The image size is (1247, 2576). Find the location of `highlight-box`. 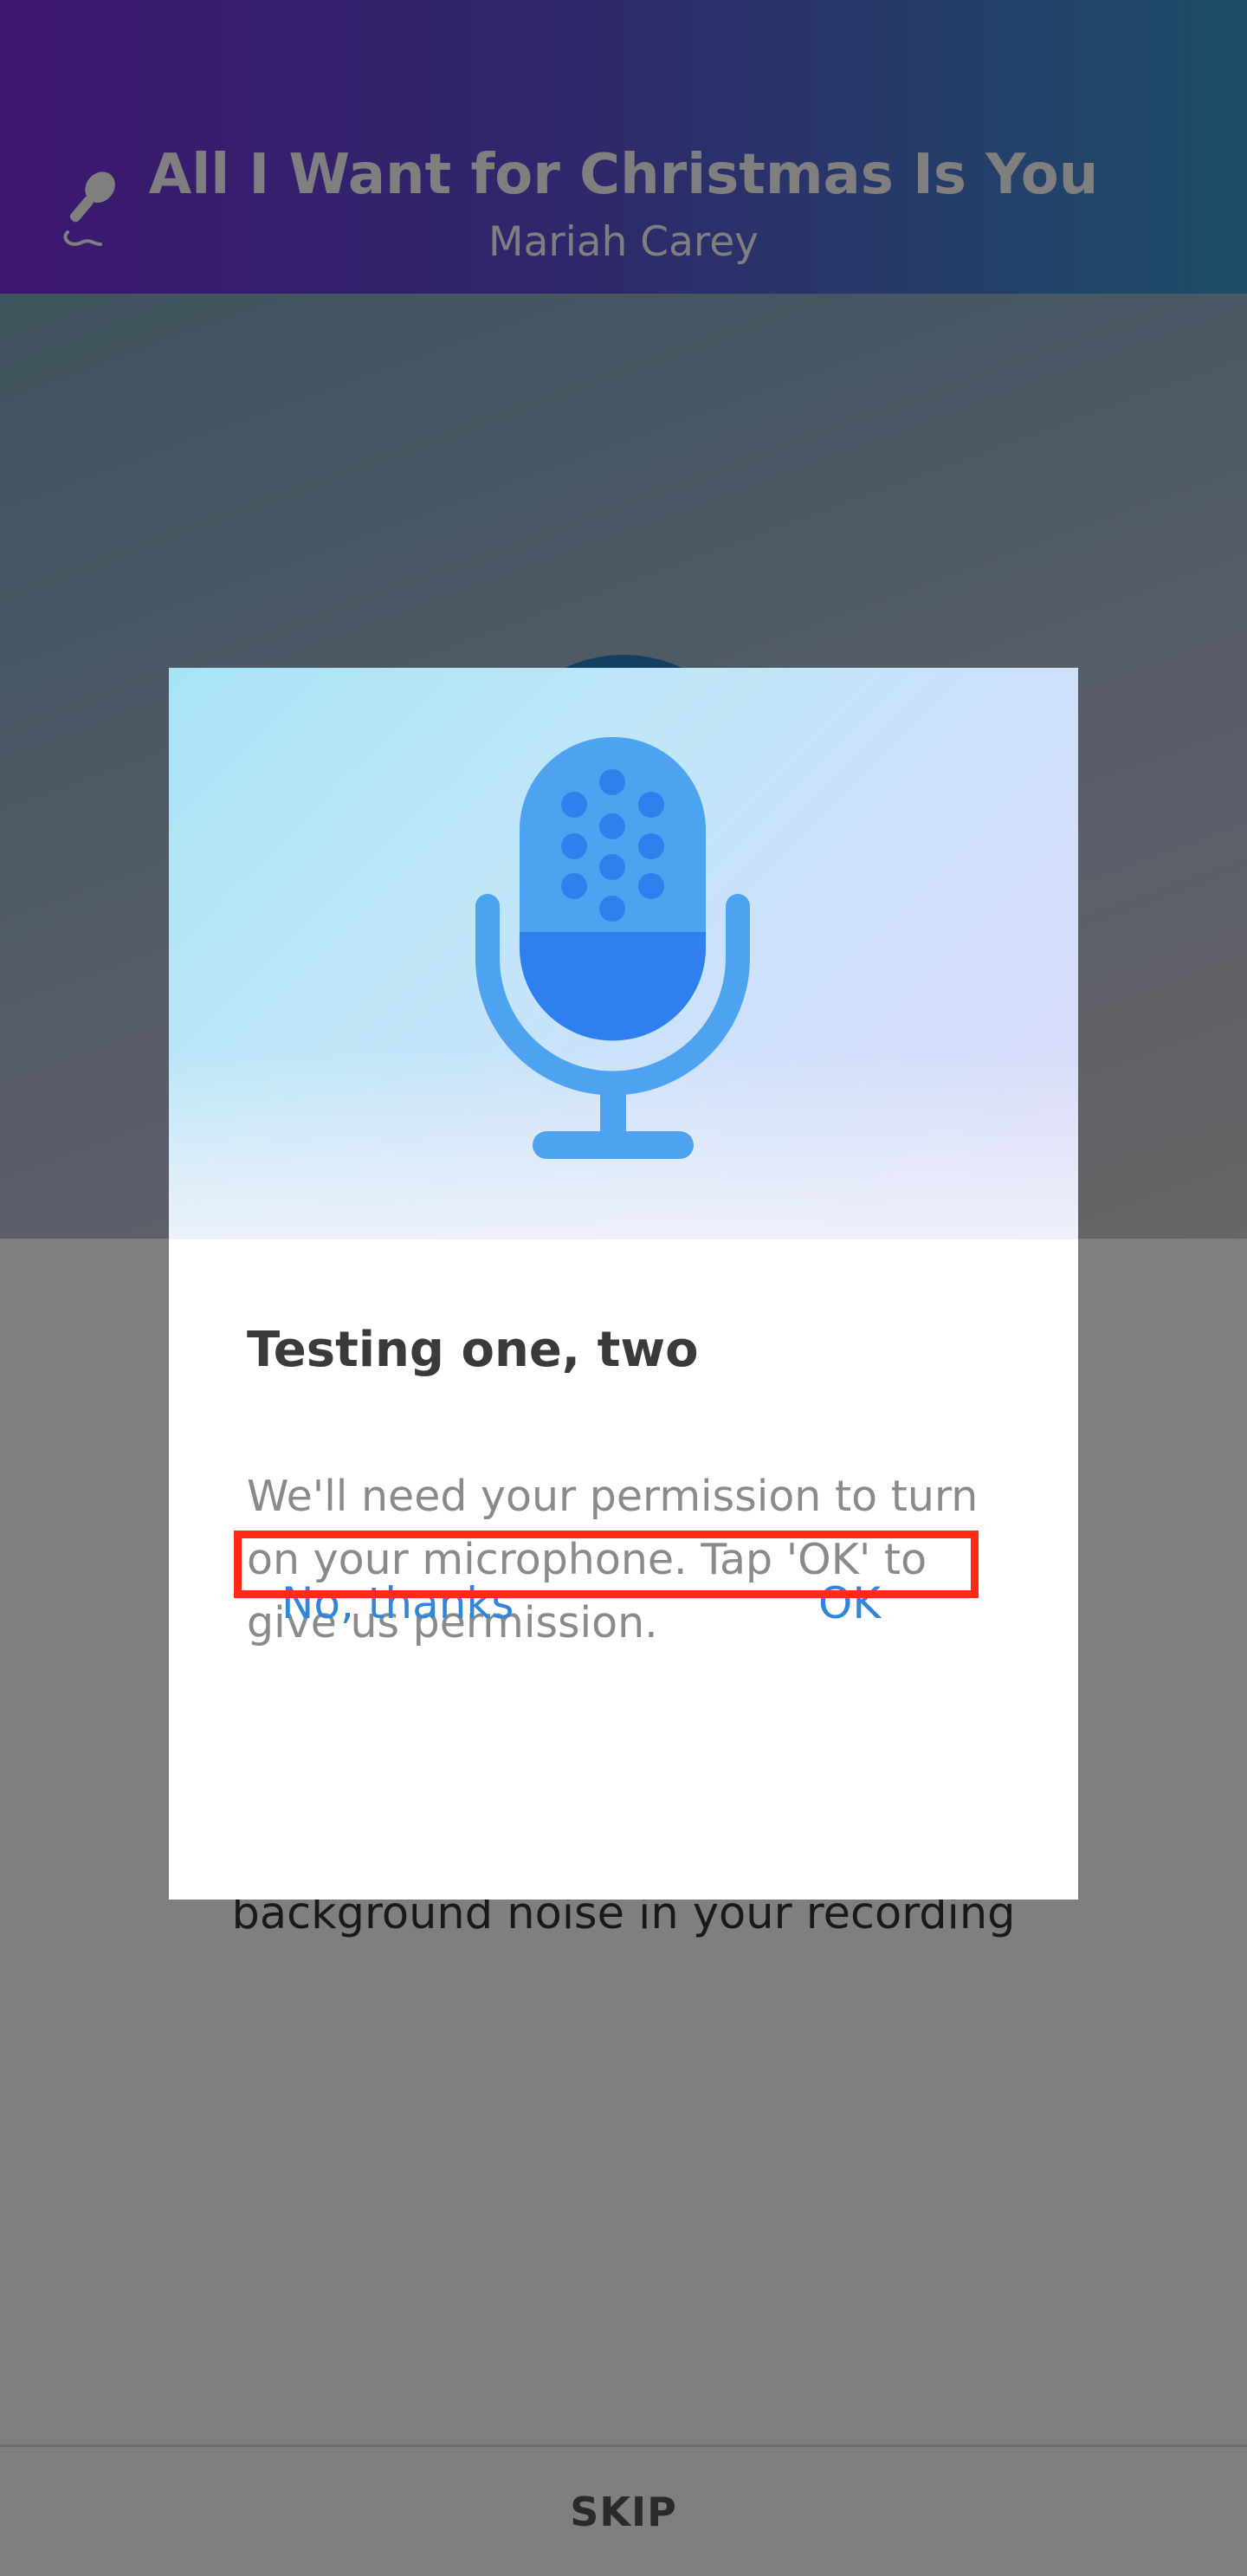

highlight-box is located at coordinates (607, 1564).